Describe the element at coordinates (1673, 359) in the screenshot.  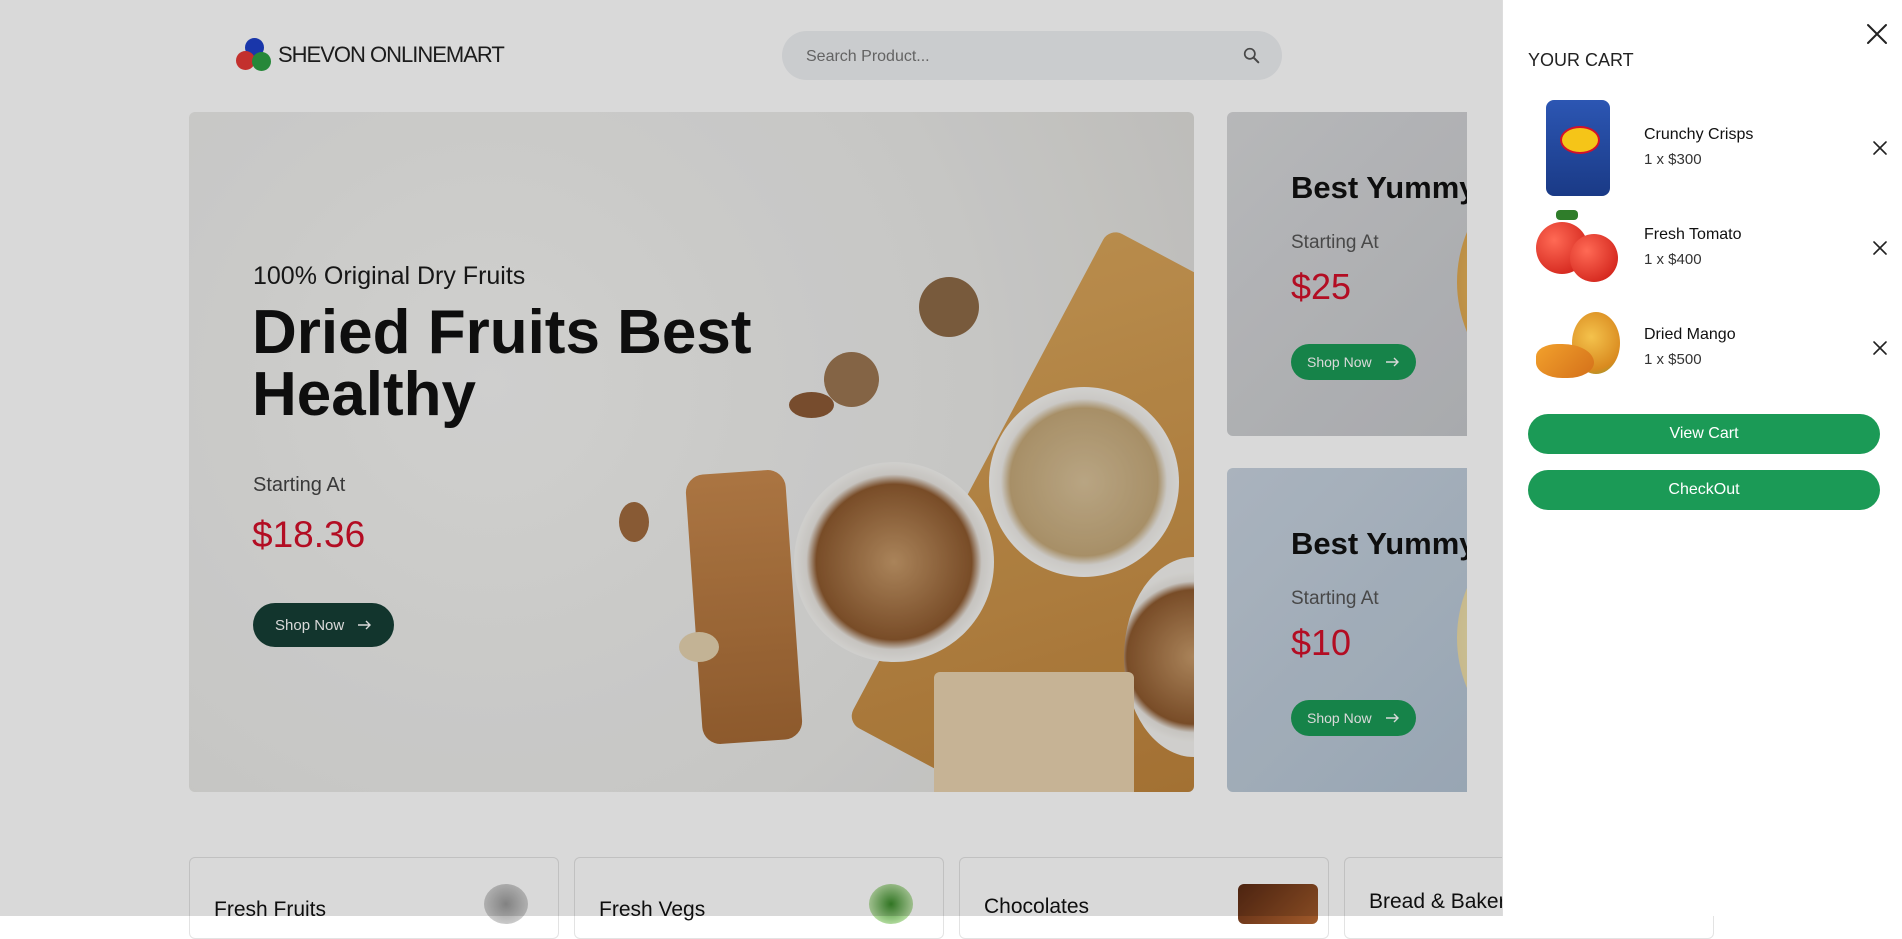
I see `cart-item-qty: 1 x $500` at that location.